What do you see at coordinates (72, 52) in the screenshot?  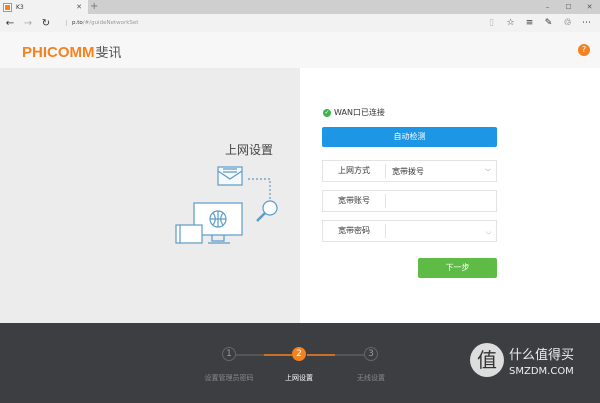 I see `phicomm-logo: PHICOMM斐讯` at bounding box center [72, 52].